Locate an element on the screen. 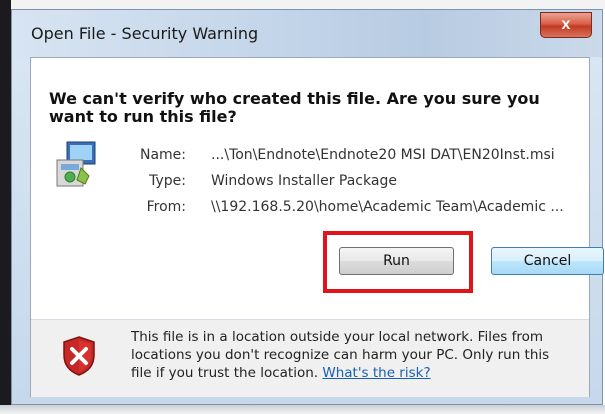 The width and height of the screenshot is (605, 414). title-bar: Open File - Security Warning x is located at coordinates (307, 33).